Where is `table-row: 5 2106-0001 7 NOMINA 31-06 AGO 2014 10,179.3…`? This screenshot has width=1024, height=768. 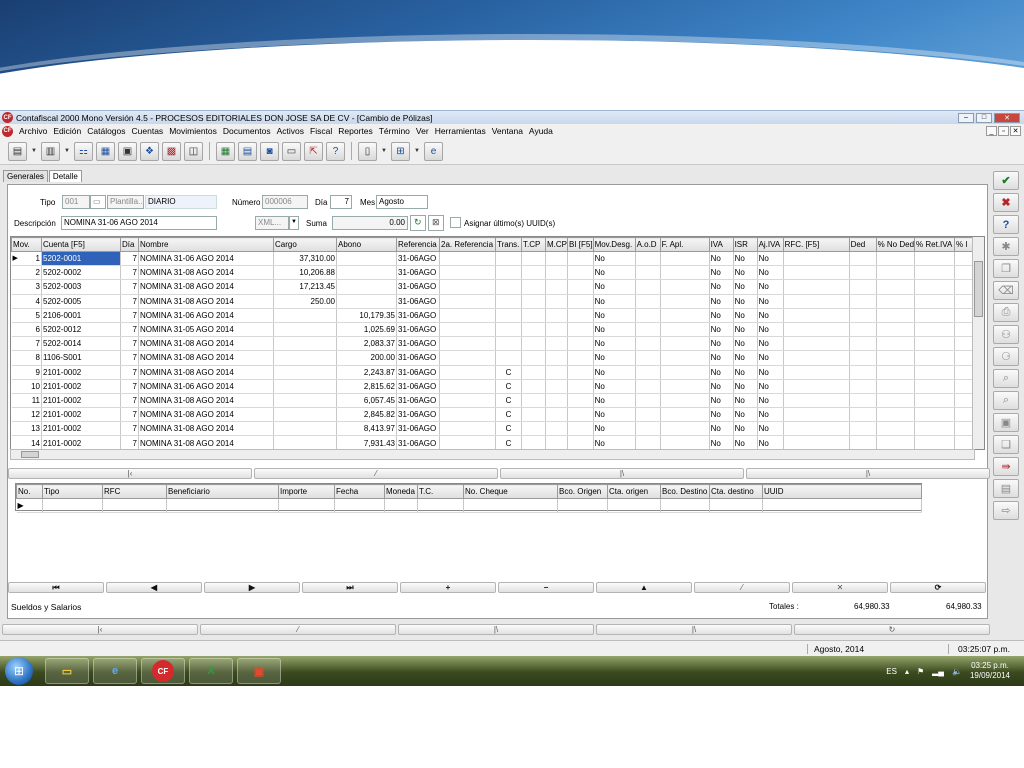 table-row: 5 2106-0001 7 NOMINA 31-06 AGO 2014 10,179.3… is located at coordinates (495, 315).